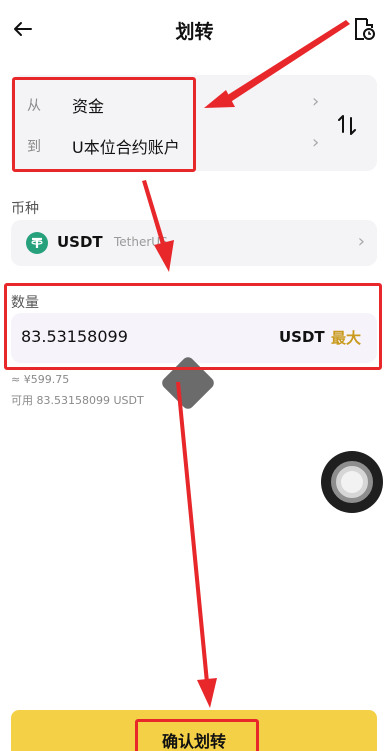 Image resolution: width=389 pixels, height=751 pixels. I want to click on assistive-touch-core, so click(352, 482).